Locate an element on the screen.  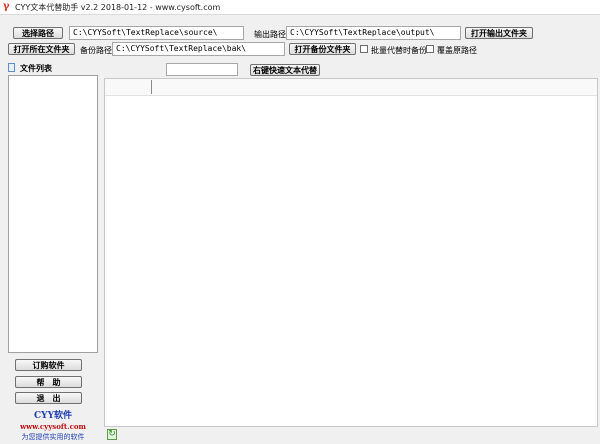
overwrite-path-label: 覆盖原路径 is located at coordinates (457, 50).